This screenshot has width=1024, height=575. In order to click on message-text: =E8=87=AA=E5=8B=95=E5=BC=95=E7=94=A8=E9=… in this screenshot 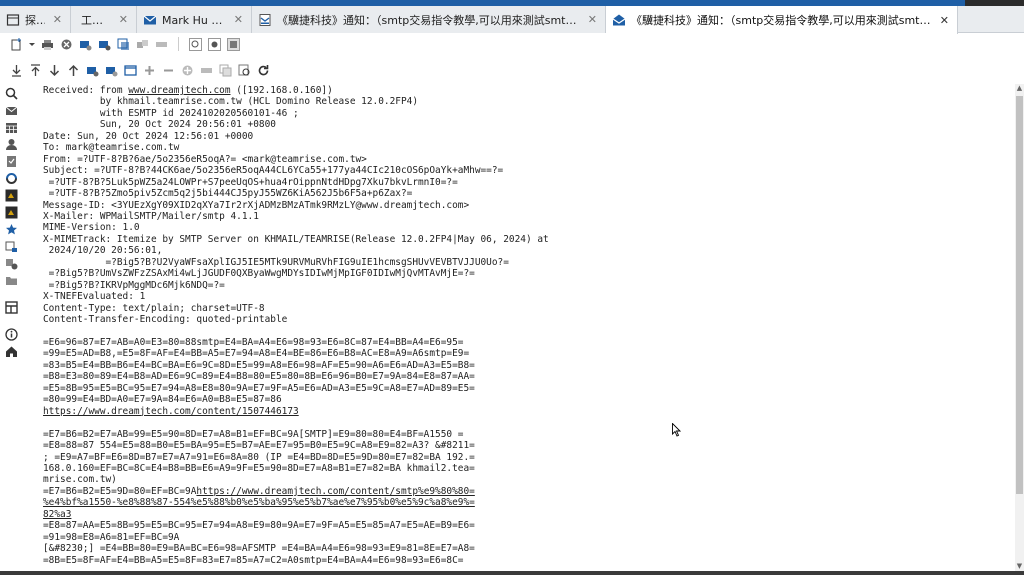, I will do `click(259, 543)`.